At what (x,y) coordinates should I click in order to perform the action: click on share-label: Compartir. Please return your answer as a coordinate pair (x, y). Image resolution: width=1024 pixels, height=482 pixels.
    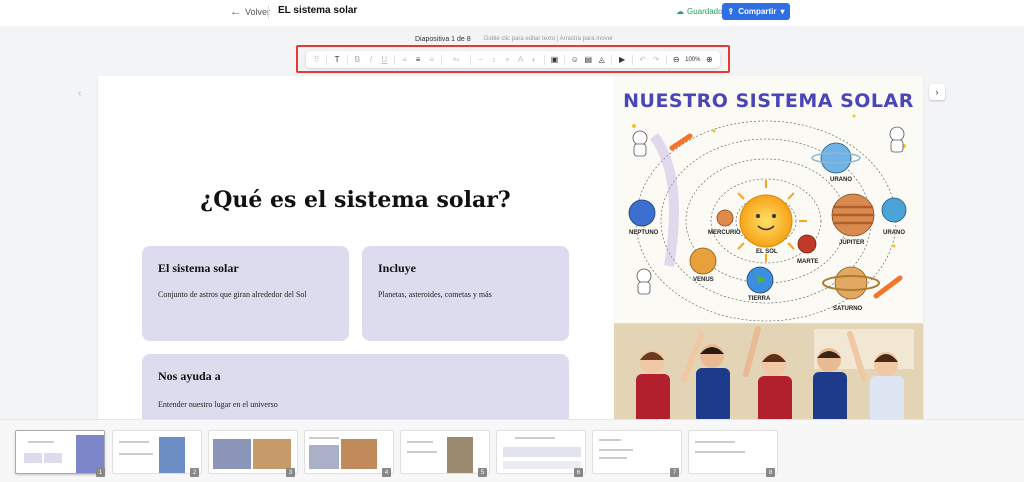
    Looking at the image, I should click on (757, 11).